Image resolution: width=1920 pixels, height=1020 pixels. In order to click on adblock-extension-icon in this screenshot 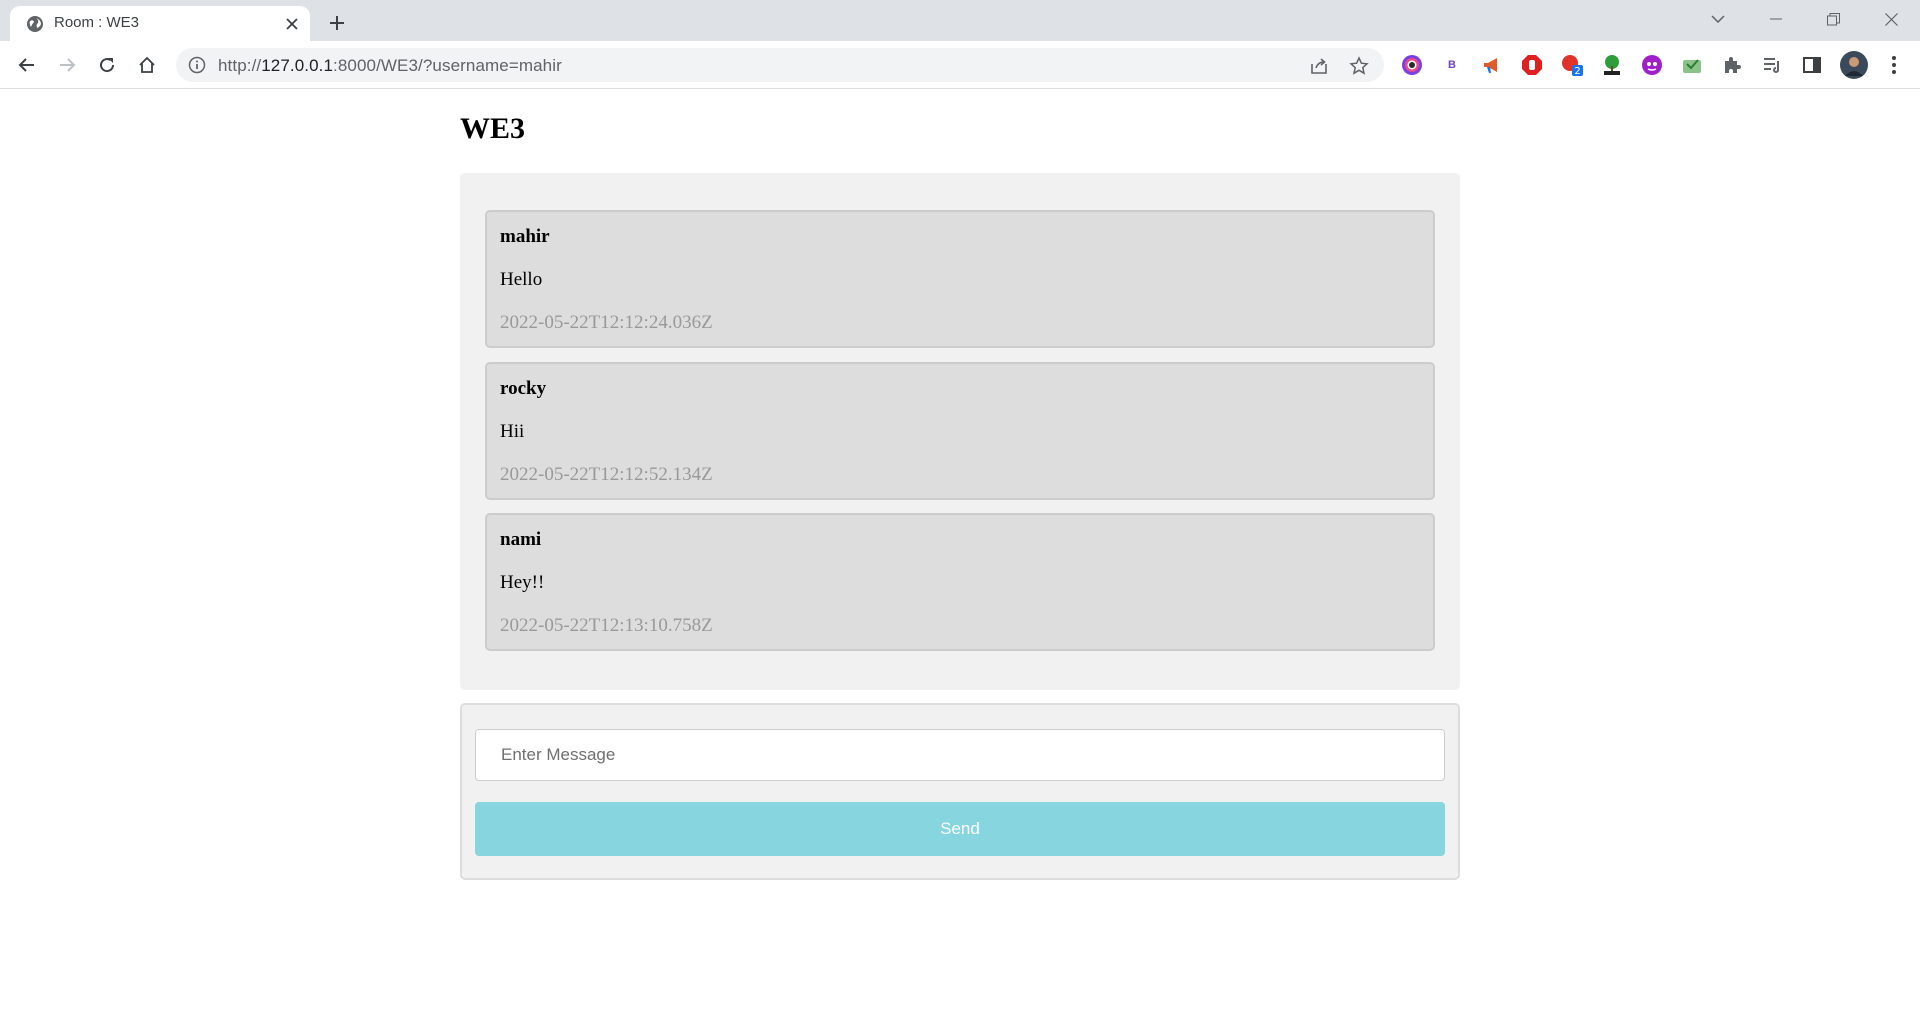, I will do `click(1532, 65)`.